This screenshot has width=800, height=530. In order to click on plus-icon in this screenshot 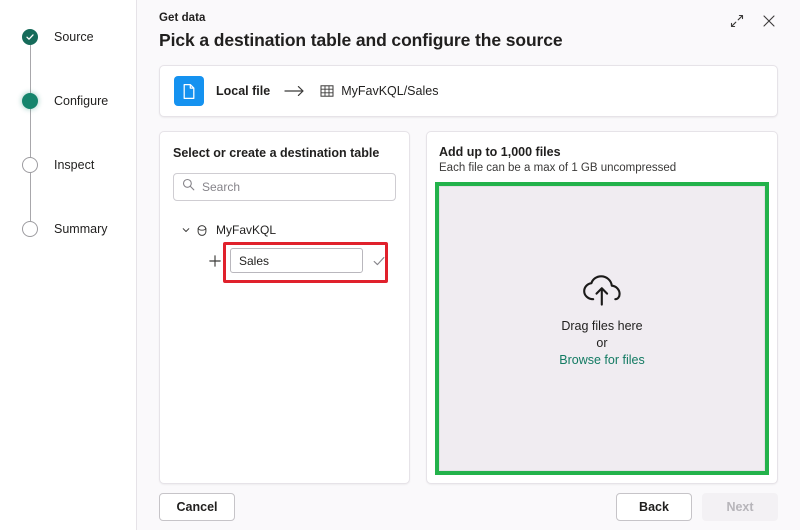, I will do `click(215, 261)`.